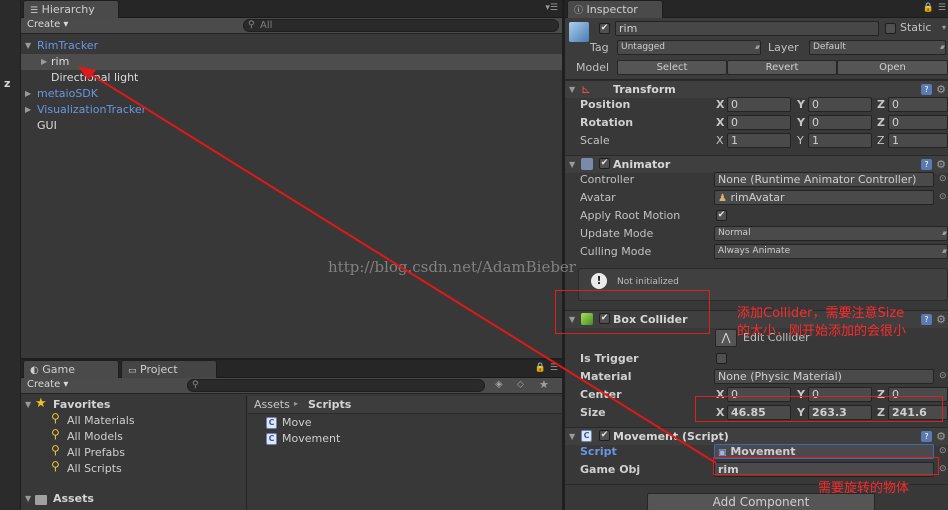 This screenshot has height=510, width=948. Describe the element at coordinates (801, 104) in the screenshot. I see `axis-y-label: Y` at that location.